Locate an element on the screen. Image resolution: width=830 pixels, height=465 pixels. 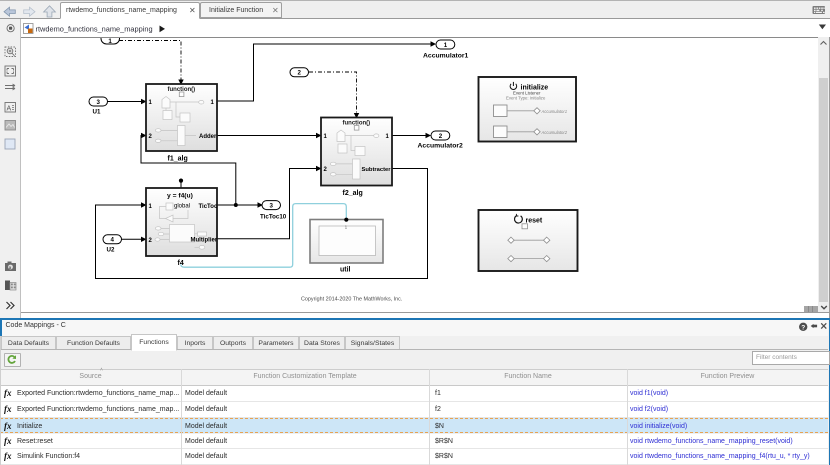
svg-text: A is located at coordinates (9, 109).